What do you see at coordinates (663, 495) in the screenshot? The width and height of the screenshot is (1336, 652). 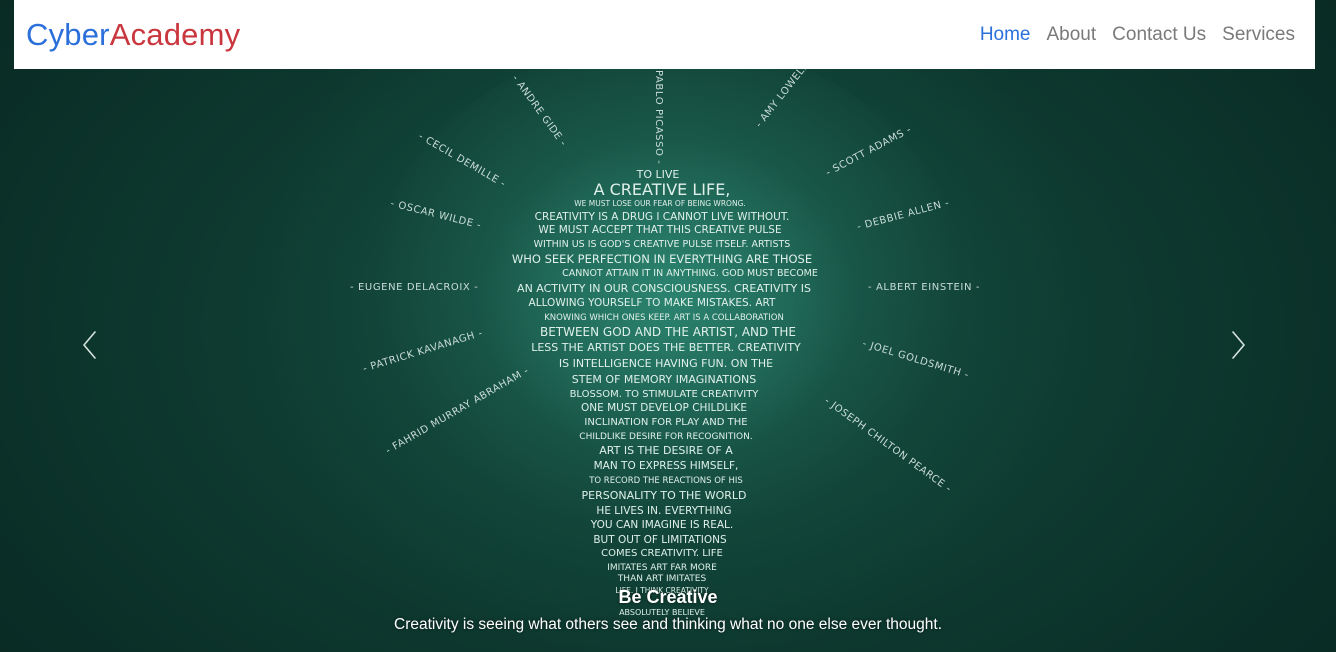 I see `bulb-line: PERSONALITY TO THE WORLD` at bounding box center [663, 495].